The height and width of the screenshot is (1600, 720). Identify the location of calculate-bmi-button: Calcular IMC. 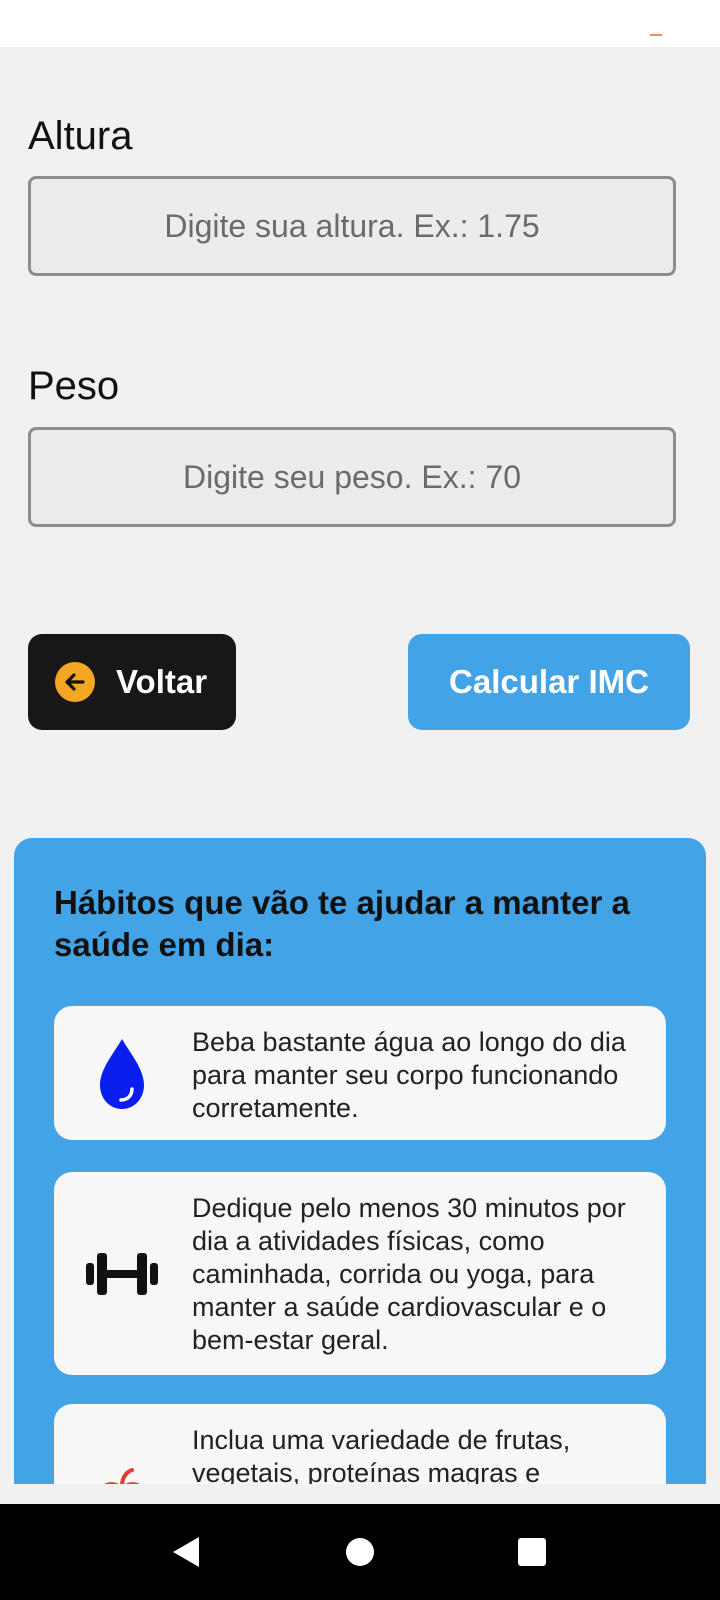
(549, 682).